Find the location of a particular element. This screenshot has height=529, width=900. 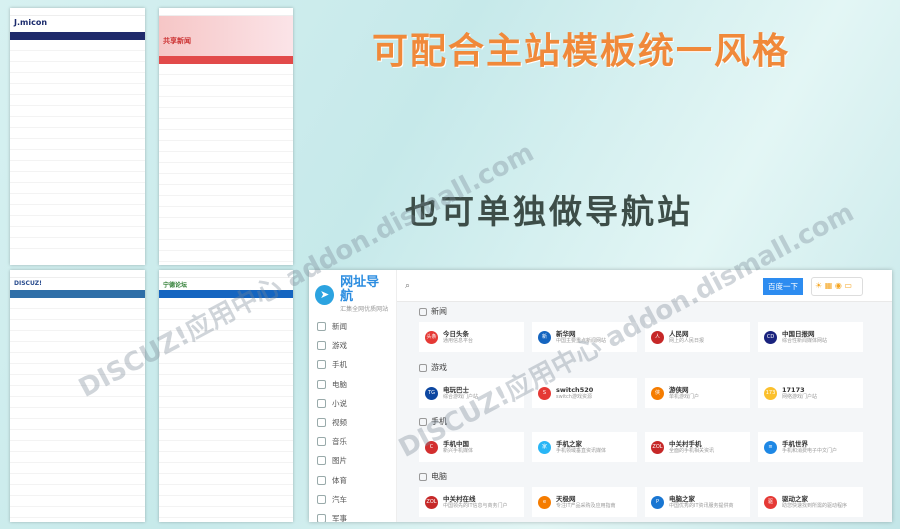

site-logo: ➤ 网址导航 汇集全网优质网站 is located at coordinates (352, 293).